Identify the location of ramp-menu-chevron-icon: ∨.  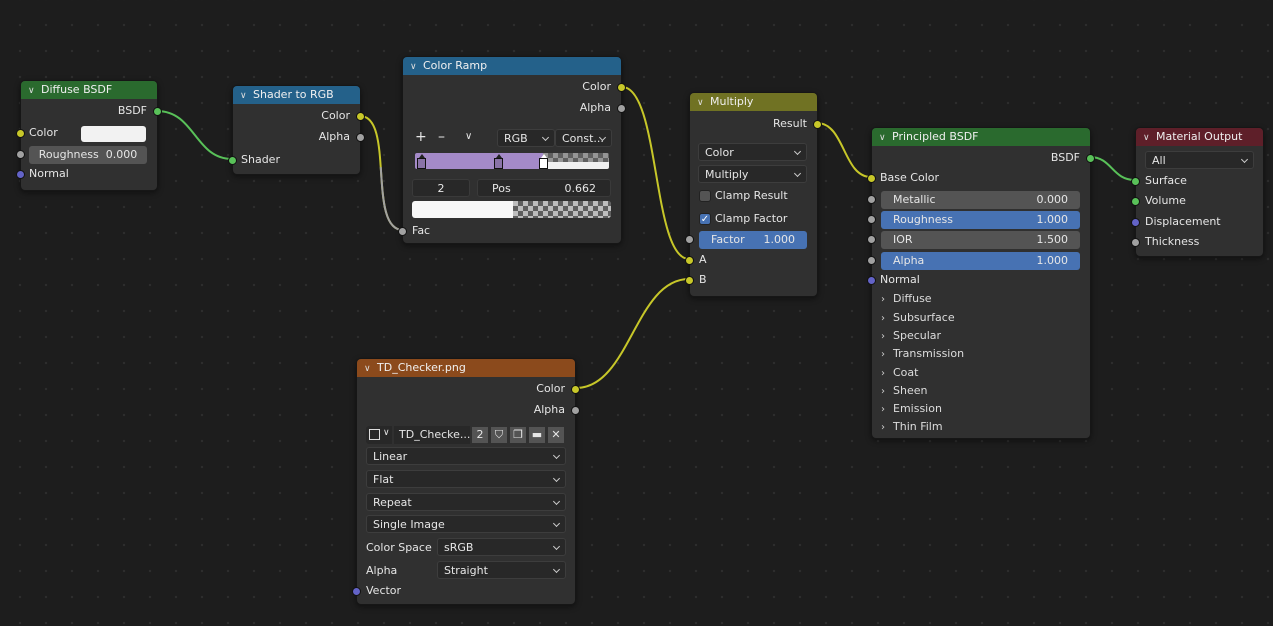
(468, 136).